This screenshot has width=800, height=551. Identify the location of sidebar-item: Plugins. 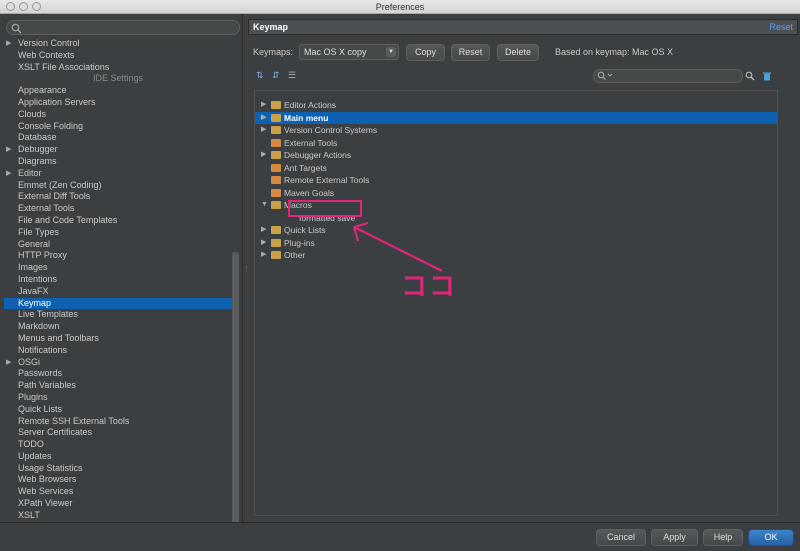
(118, 398).